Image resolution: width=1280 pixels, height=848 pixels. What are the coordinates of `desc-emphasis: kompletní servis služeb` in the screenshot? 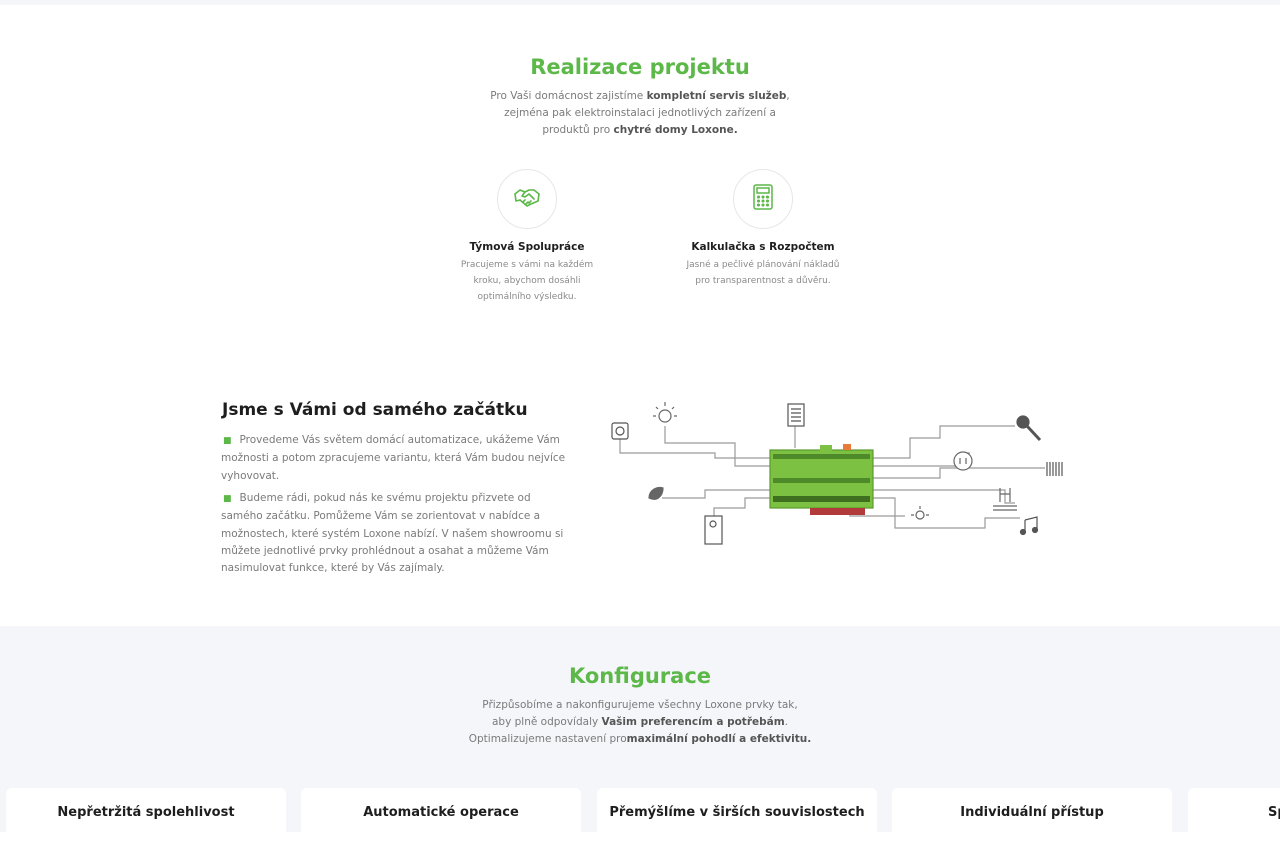 It's located at (716, 96).